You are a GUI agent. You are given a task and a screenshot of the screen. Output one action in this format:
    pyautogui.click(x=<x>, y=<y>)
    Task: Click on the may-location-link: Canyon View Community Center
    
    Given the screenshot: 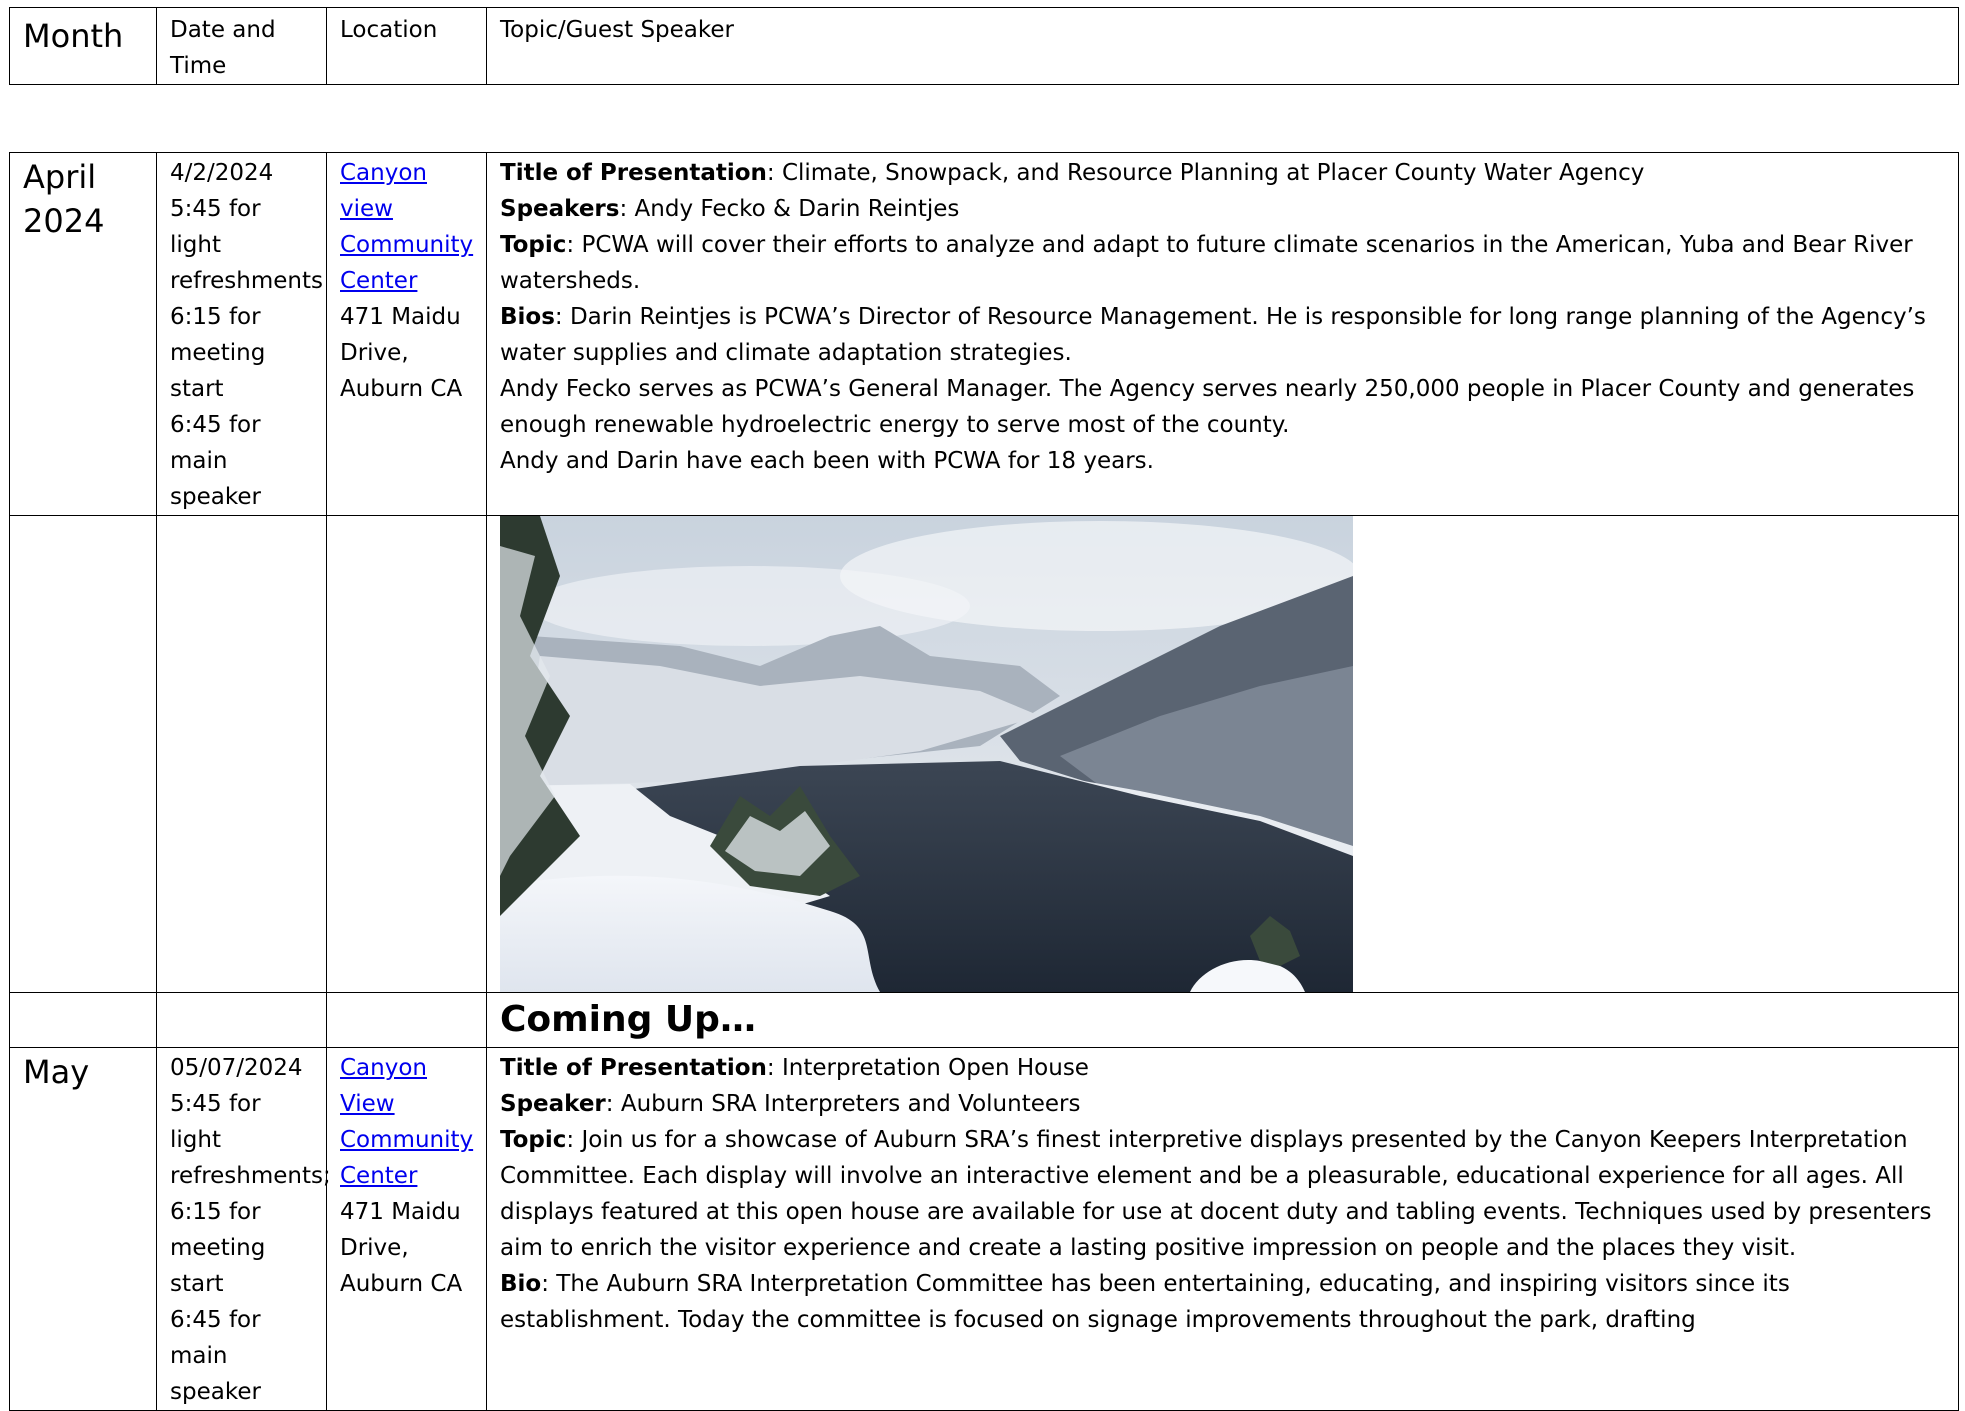 What is the action you would take?
    pyautogui.click(x=406, y=1122)
    